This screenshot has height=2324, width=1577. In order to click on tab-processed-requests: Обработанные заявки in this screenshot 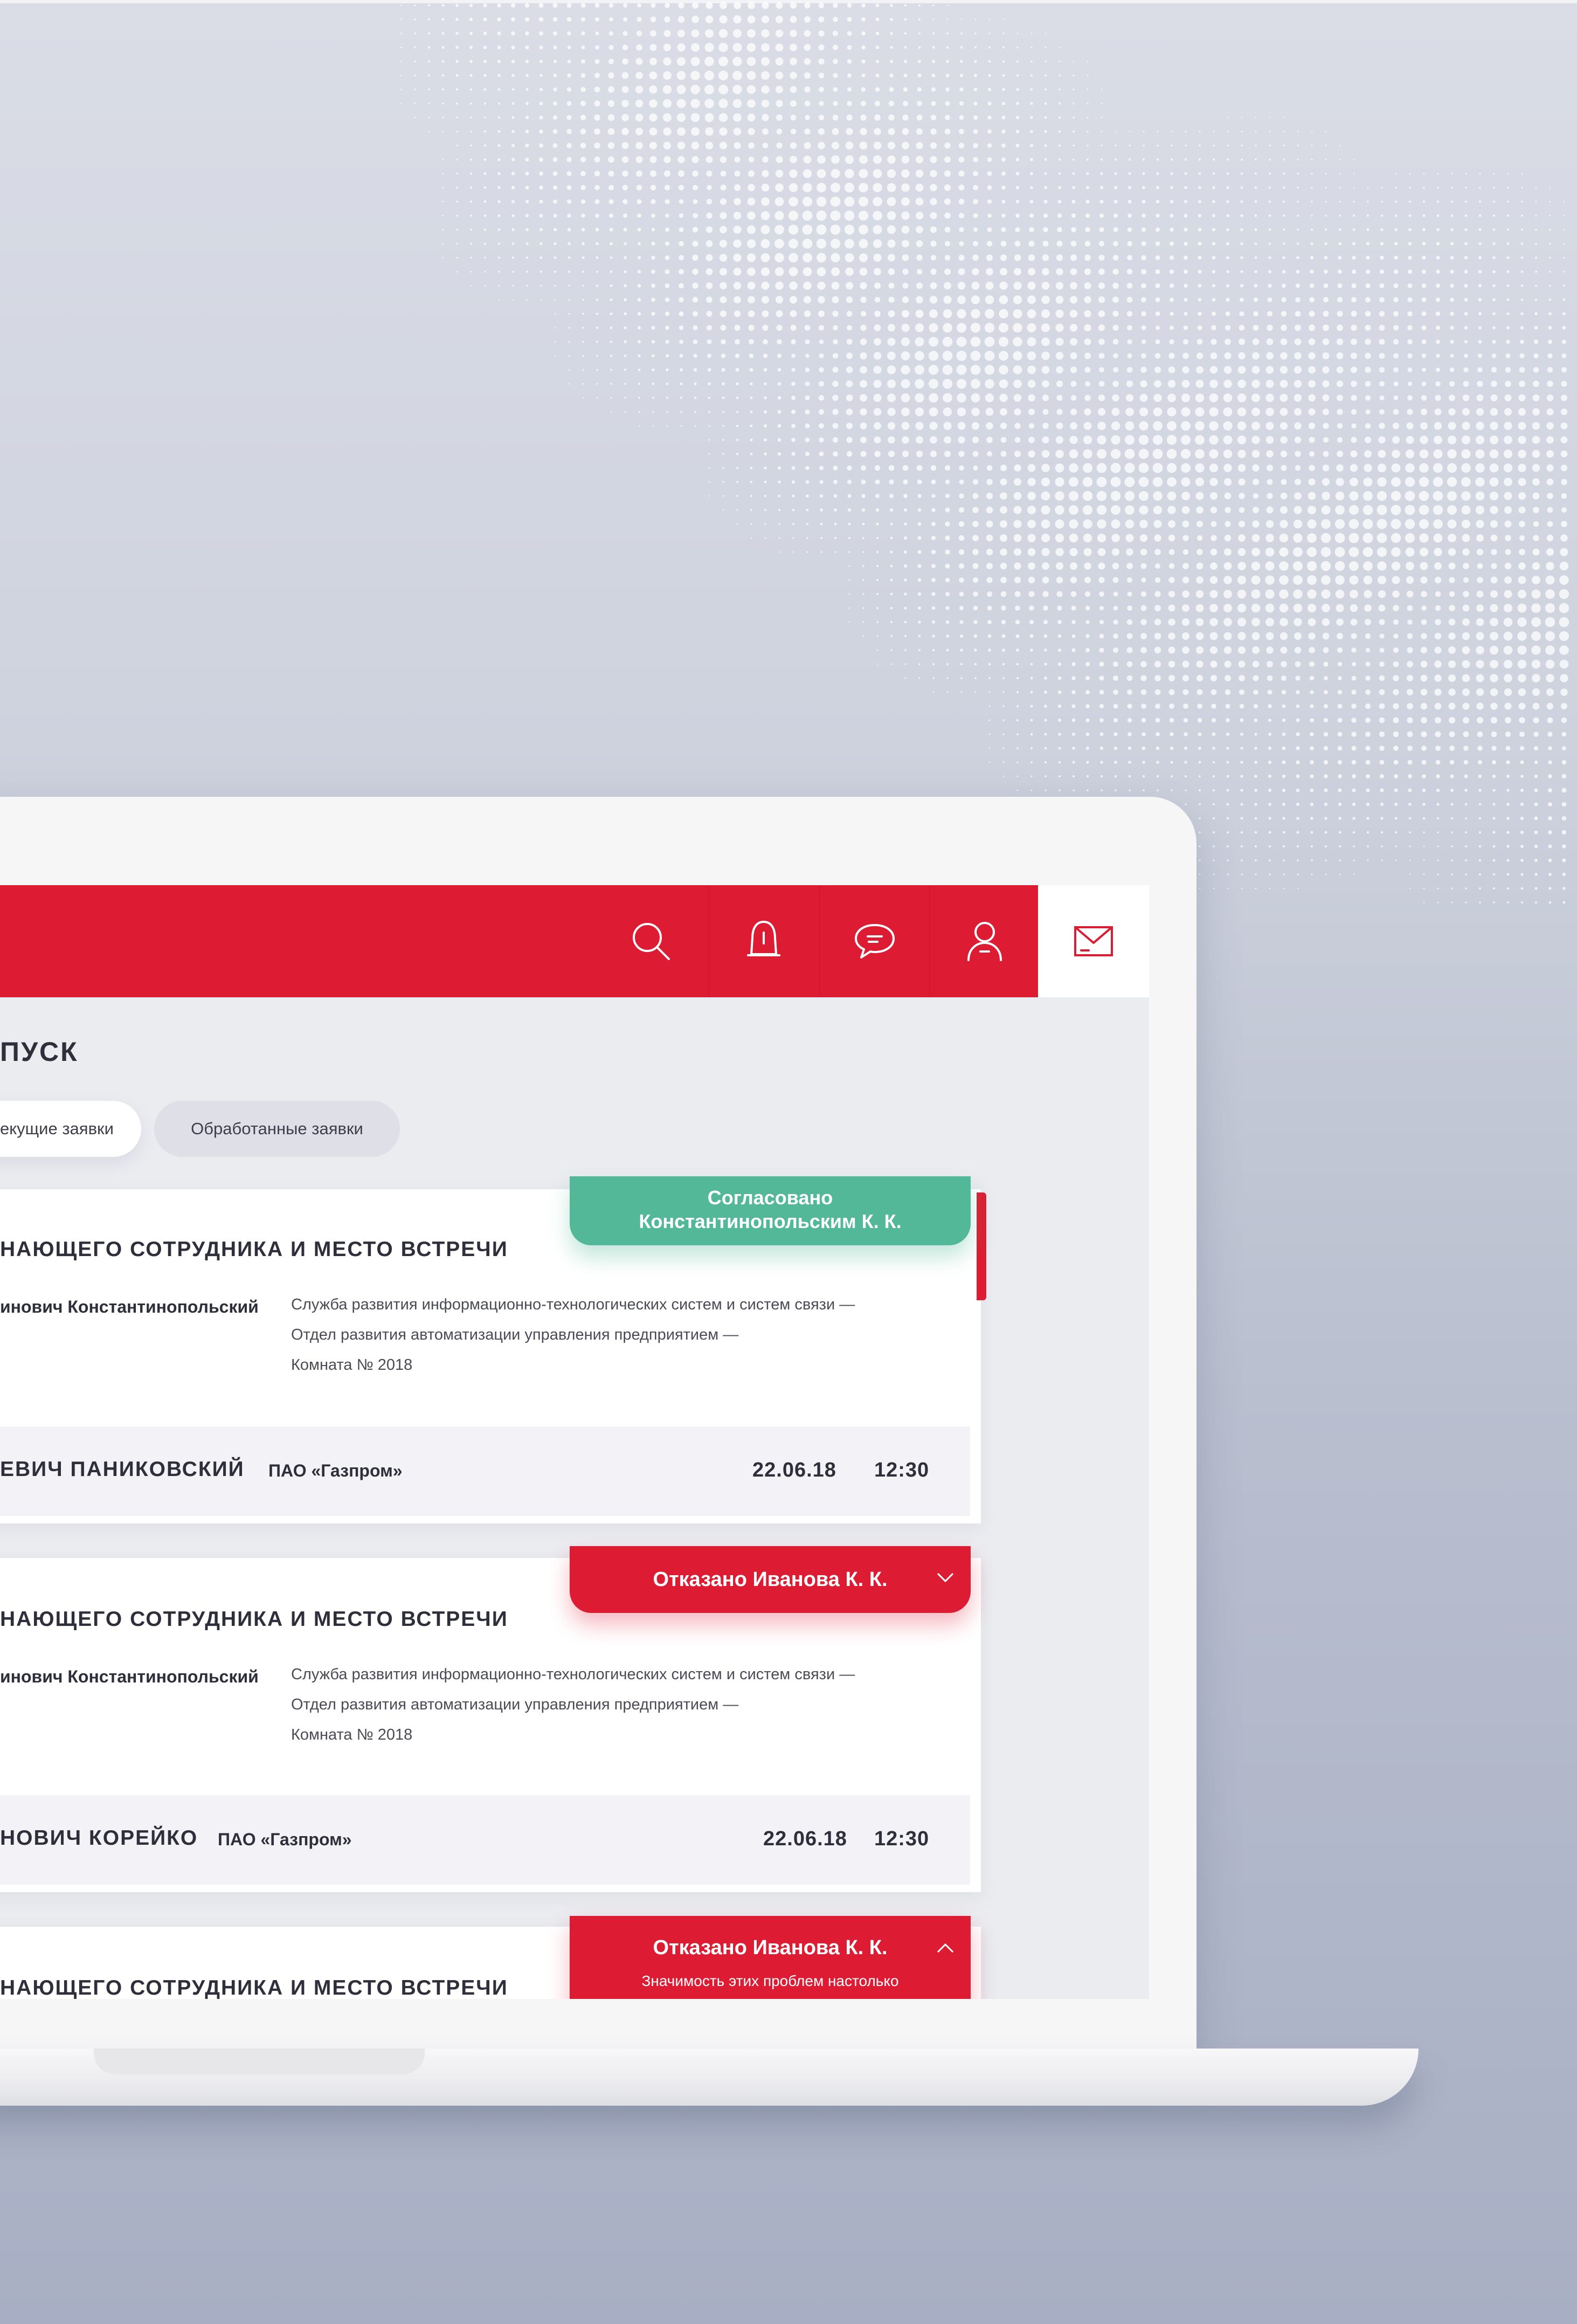, I will do `click(277, 1129)`.